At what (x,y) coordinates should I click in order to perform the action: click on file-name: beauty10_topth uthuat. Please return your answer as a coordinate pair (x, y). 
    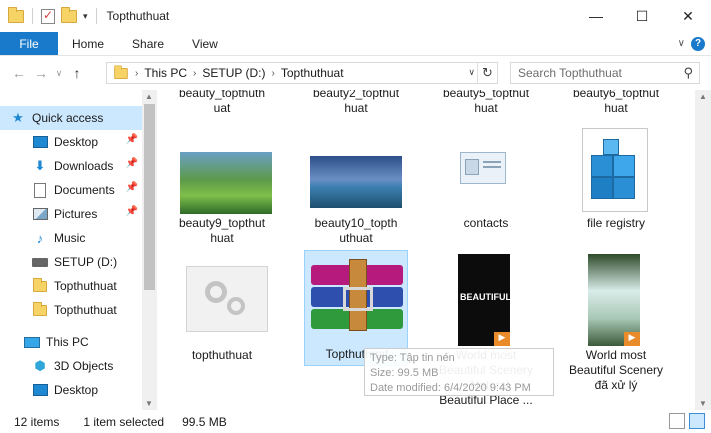
    Looking at the image, I should click on (356, 230).